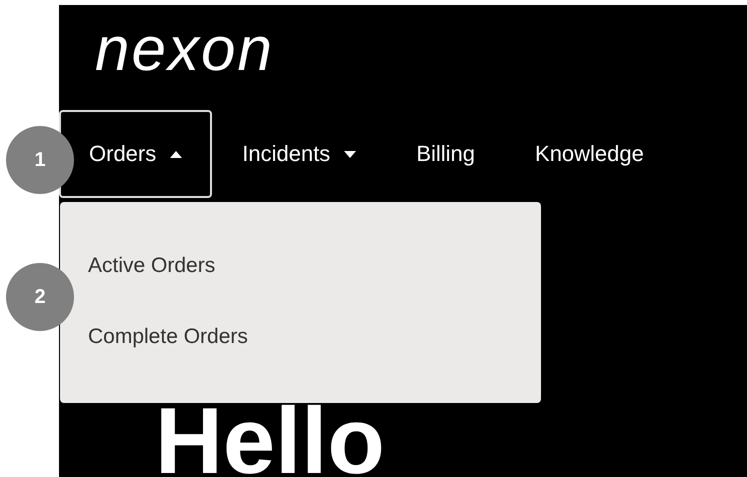 The height and width of the screenshot is (477, 747). What do you see at coordinates (40, 160) in the screenshot?
I see `callout-badge: 1` at bounding box center [40, 160].